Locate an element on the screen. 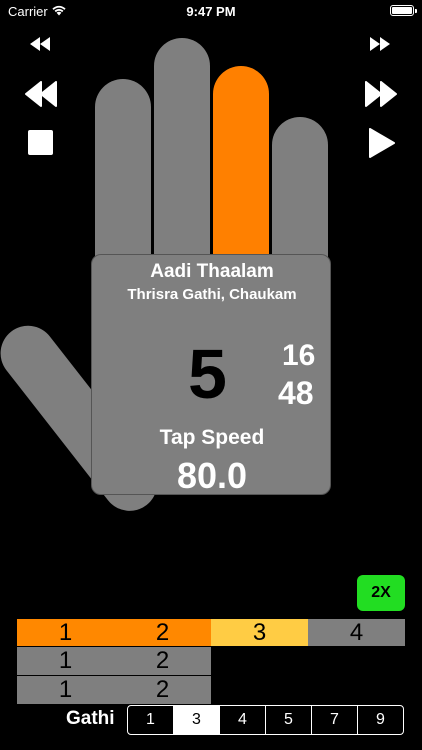  speed-2x-button: 2X is located at coordinates (381, 593).